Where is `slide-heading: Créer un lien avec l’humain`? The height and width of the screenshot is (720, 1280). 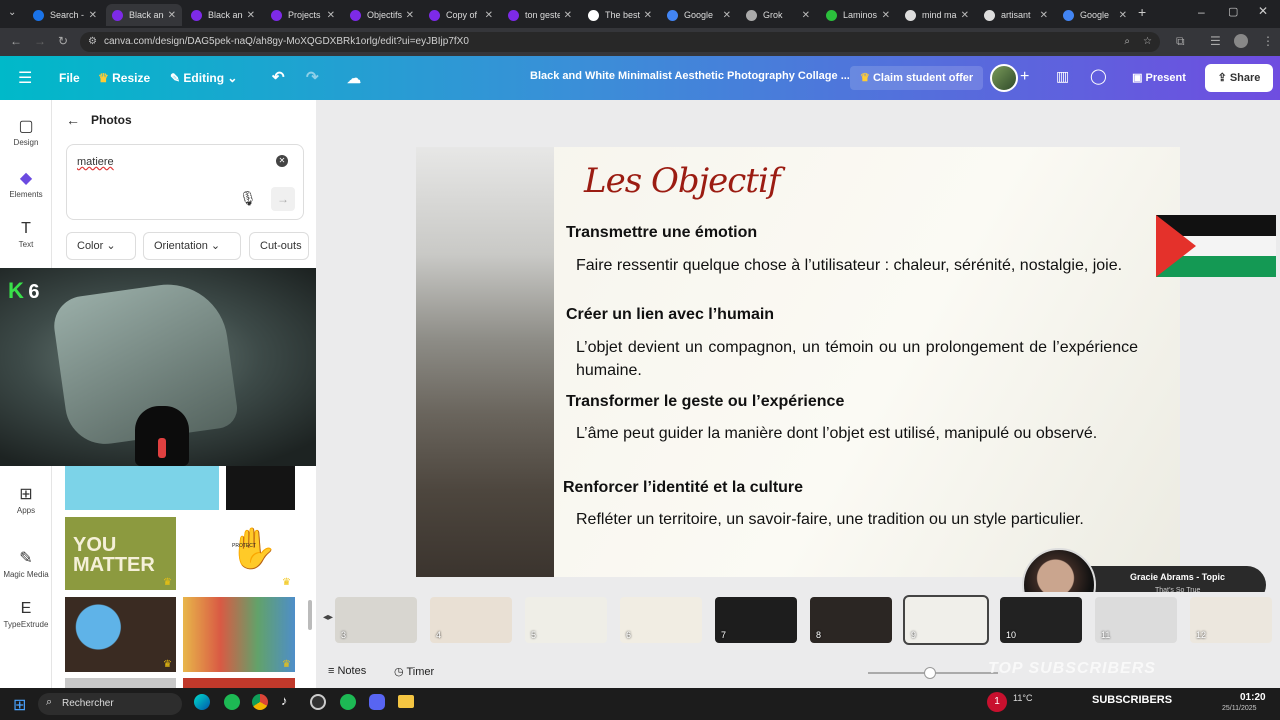
slide-heading: Créer un lien avec l’humain is located at coordinates (670, 315).